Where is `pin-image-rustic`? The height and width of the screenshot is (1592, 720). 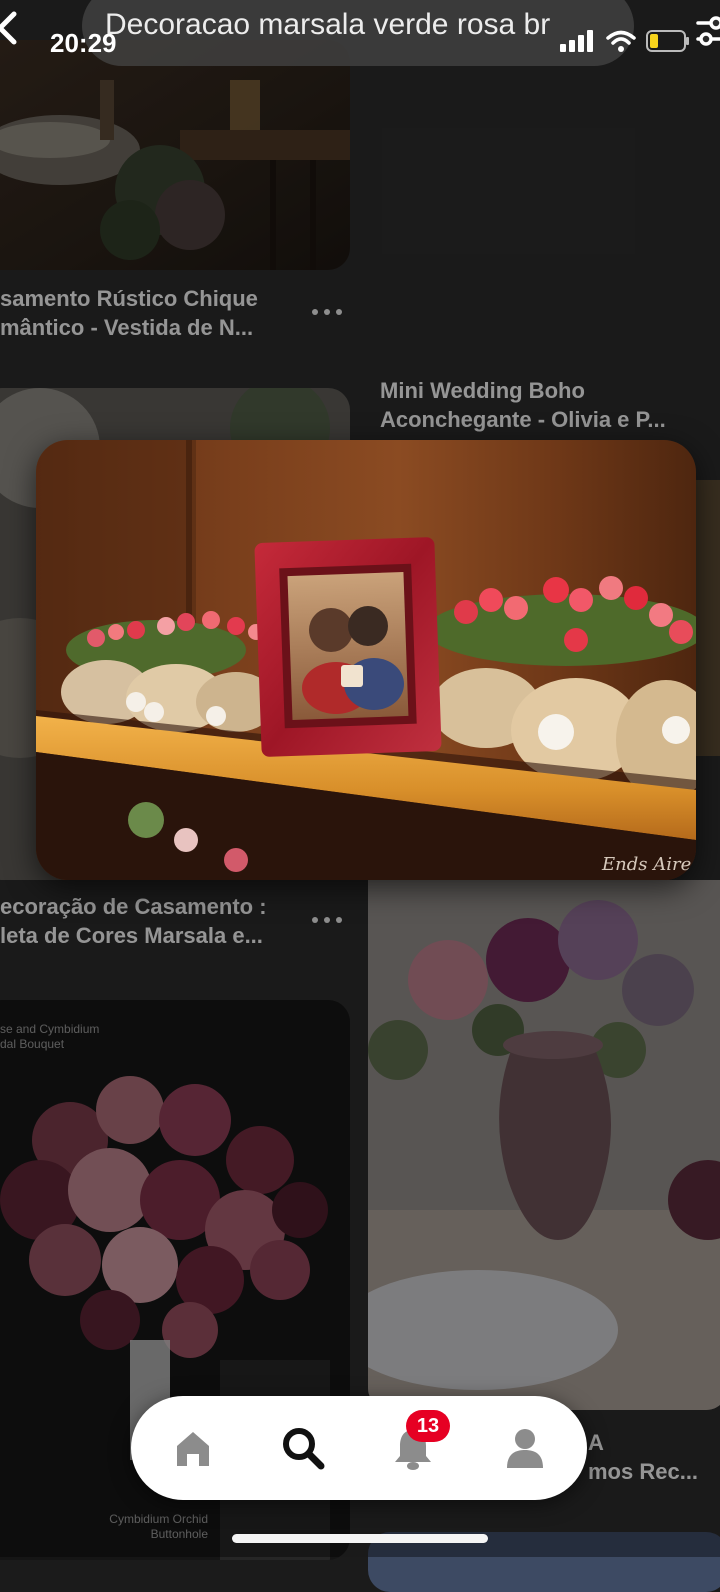 pin-image-rustic is located at coordinates (175, 155).